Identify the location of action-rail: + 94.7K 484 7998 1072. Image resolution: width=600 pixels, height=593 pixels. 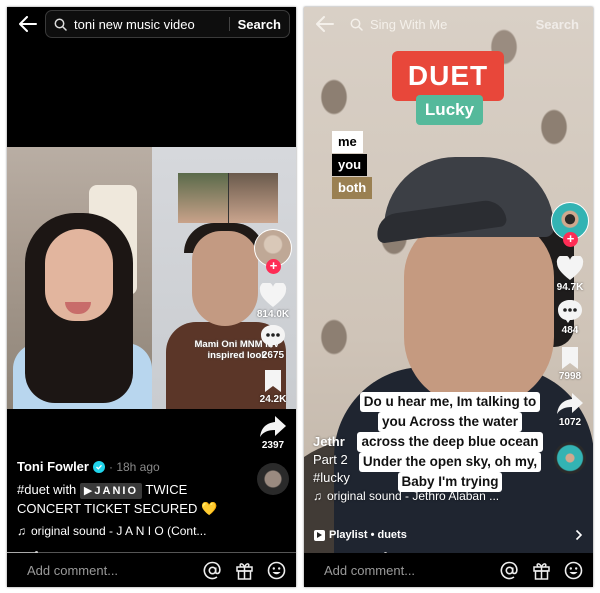
(570, 338).